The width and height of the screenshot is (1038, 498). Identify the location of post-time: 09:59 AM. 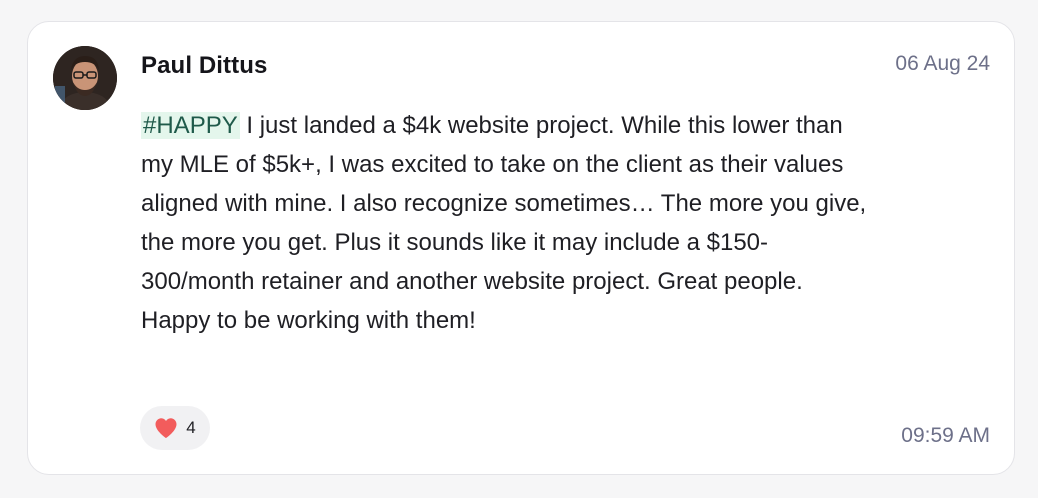
(945, 435).